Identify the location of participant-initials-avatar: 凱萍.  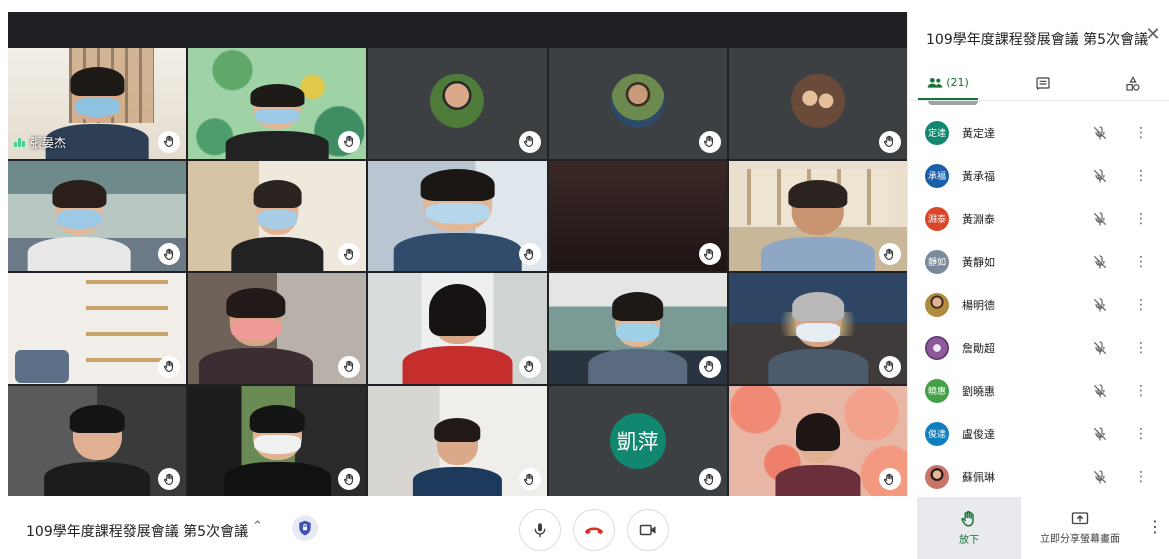
(637, 440).